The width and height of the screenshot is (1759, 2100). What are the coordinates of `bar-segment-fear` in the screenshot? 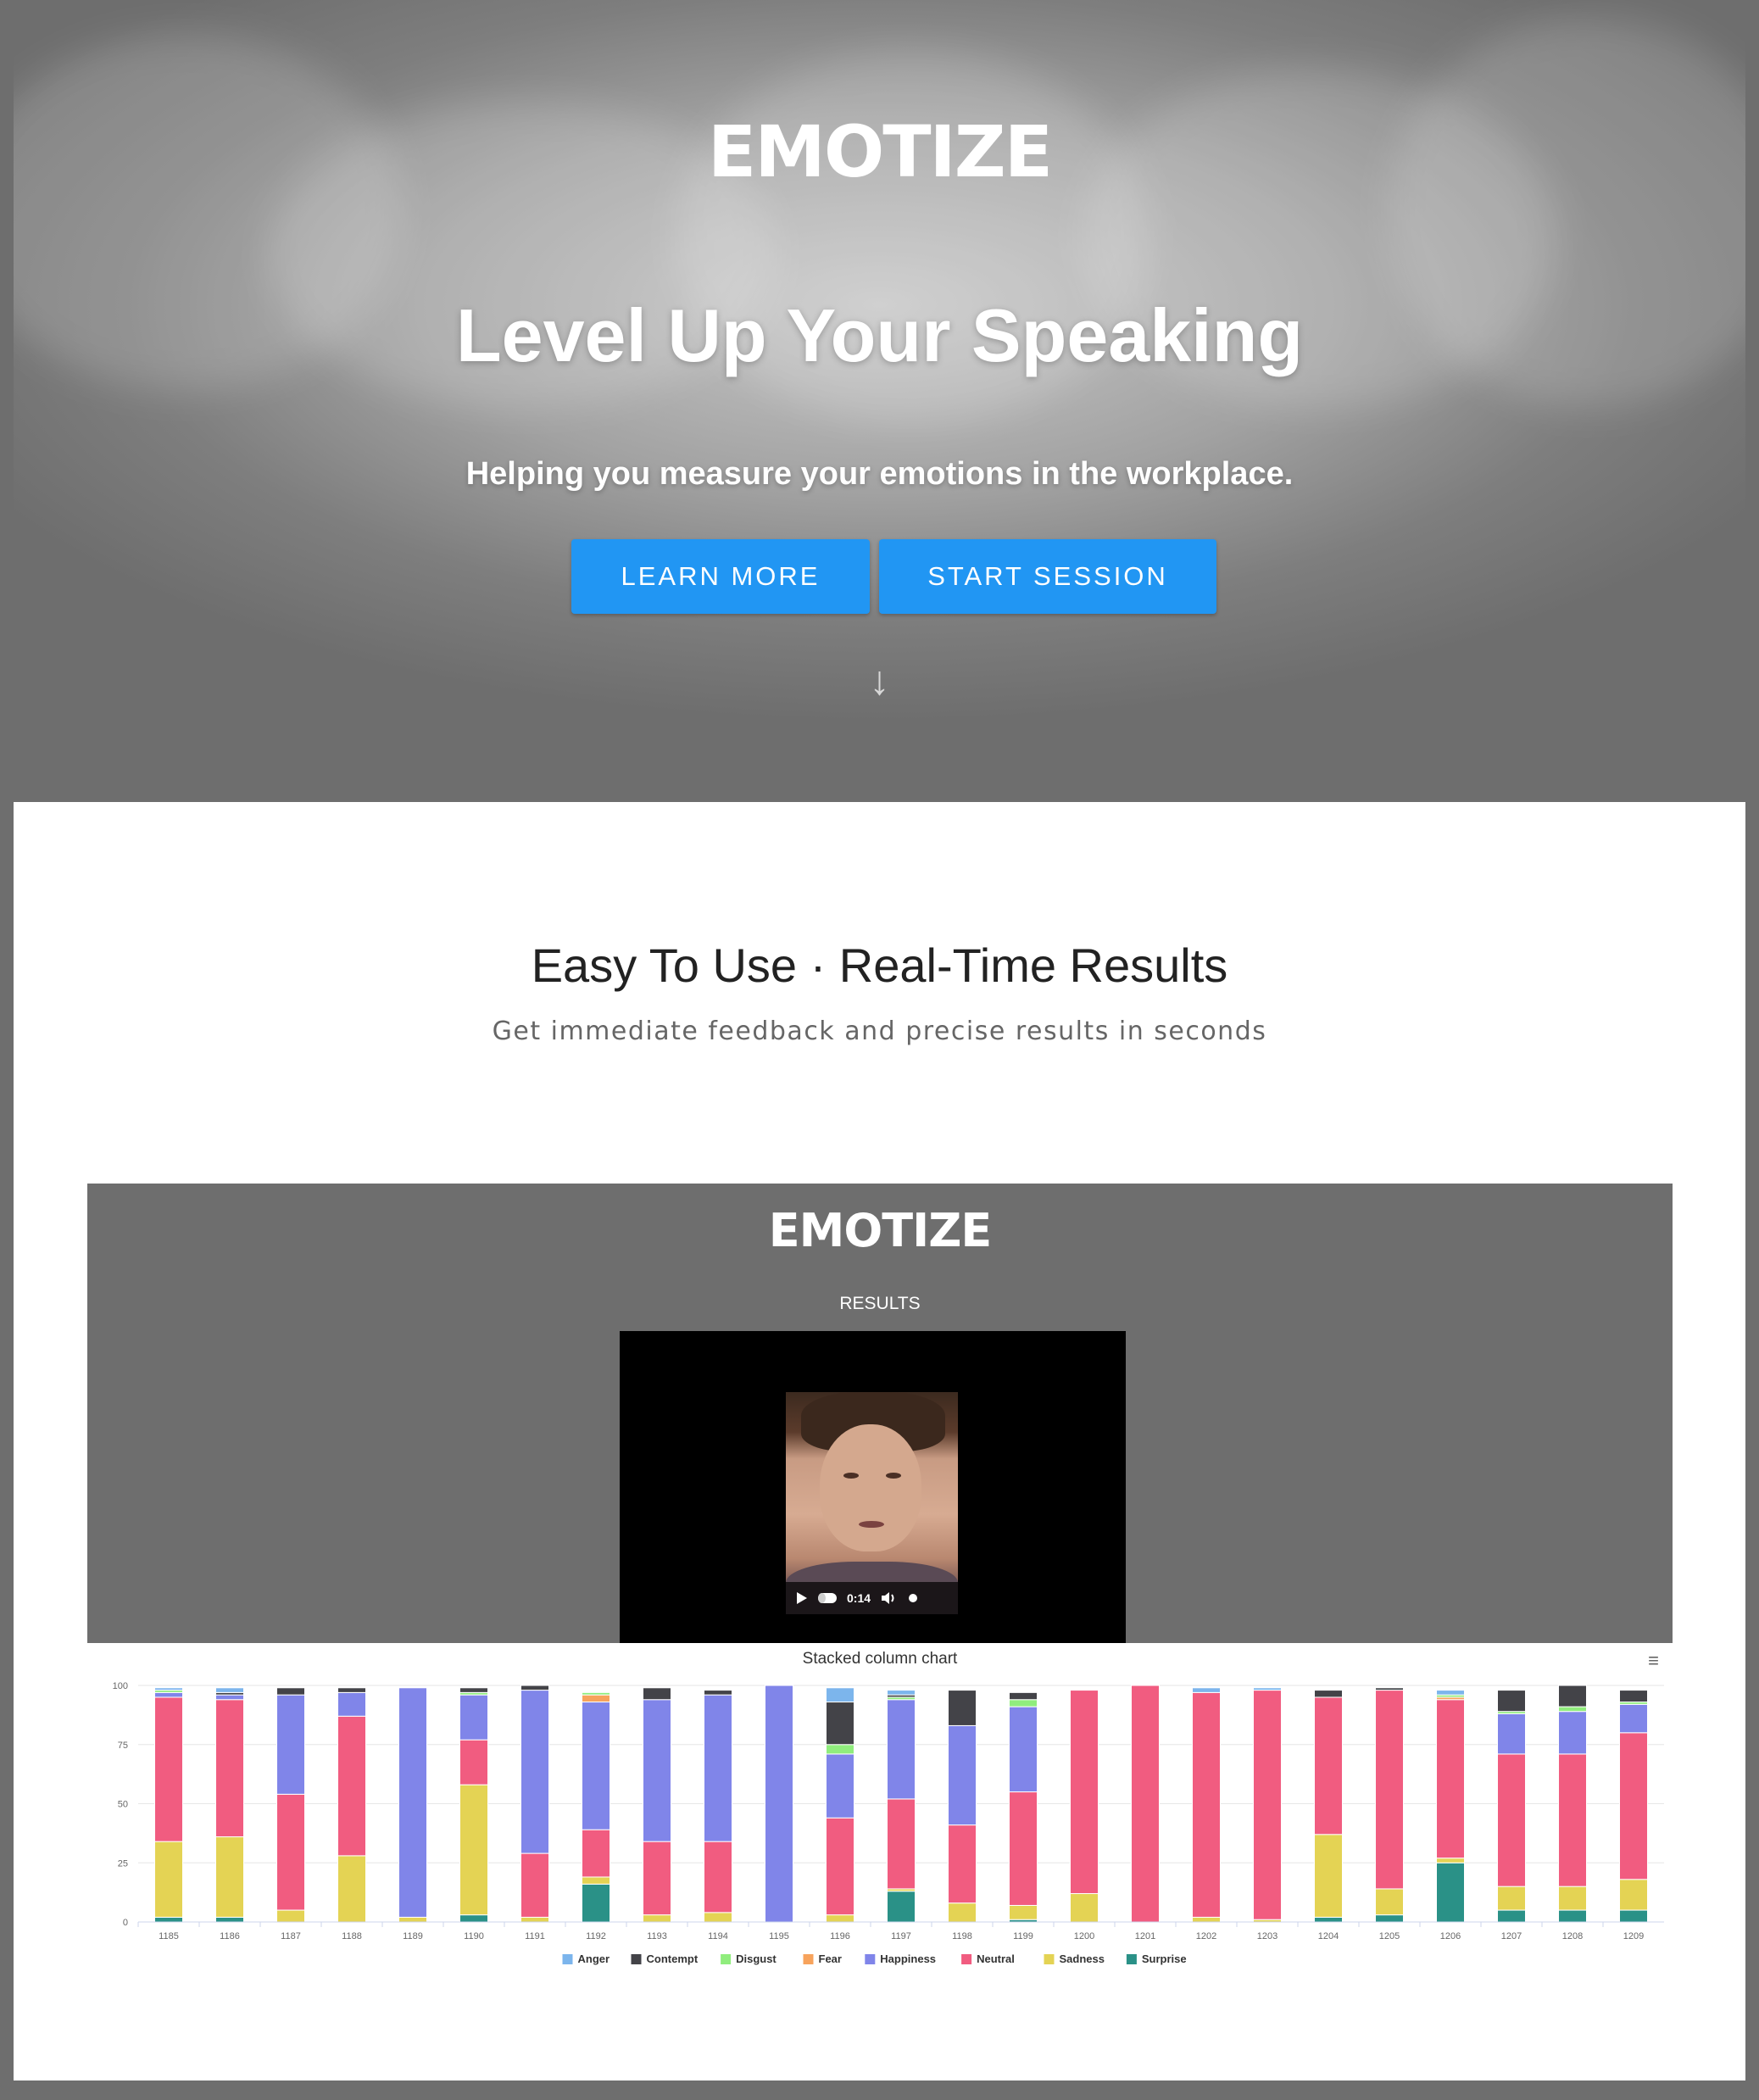 It's located at (596, 1698).